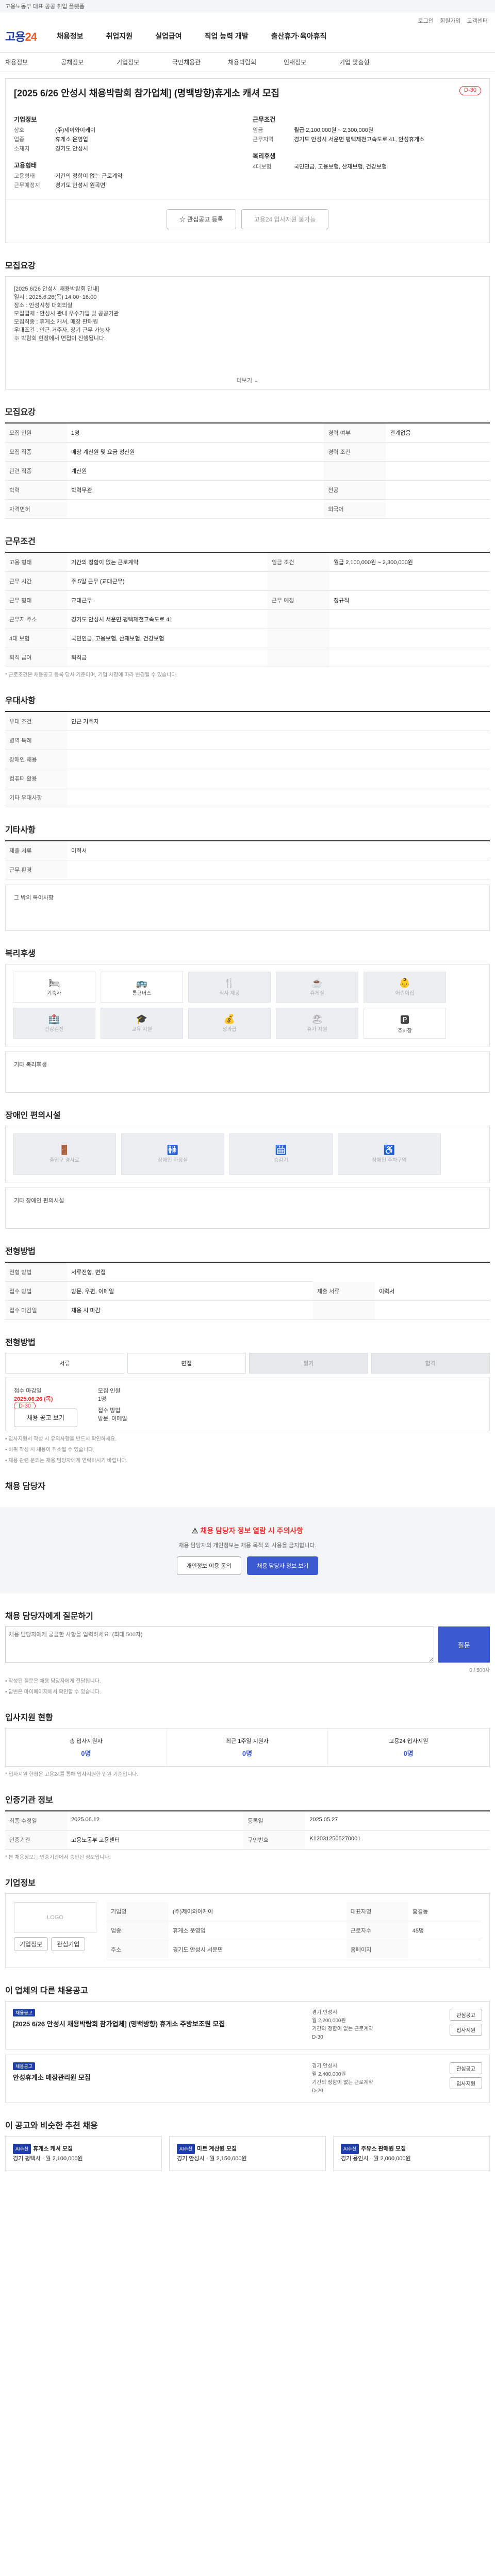 The image size is (495, 2576). I want to click on table-row: 기업명 (주)제이와이케이 대표자명 홍길동, so click(294, 1911).